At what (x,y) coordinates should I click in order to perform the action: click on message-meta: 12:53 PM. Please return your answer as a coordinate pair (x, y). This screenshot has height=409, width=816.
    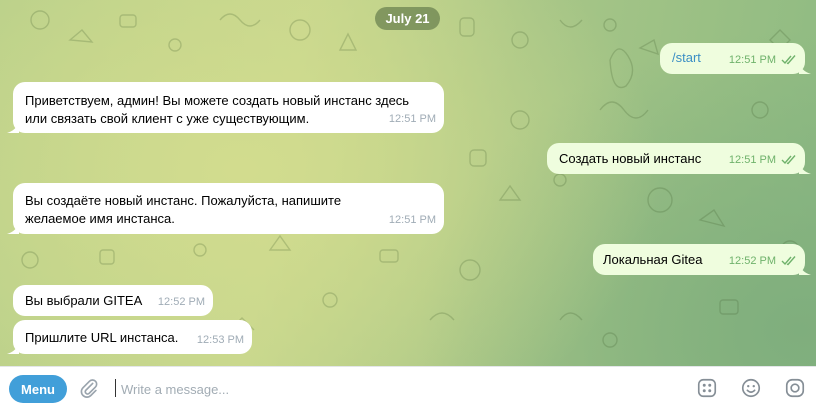
    Looking at the image, I should click on (220, 340).